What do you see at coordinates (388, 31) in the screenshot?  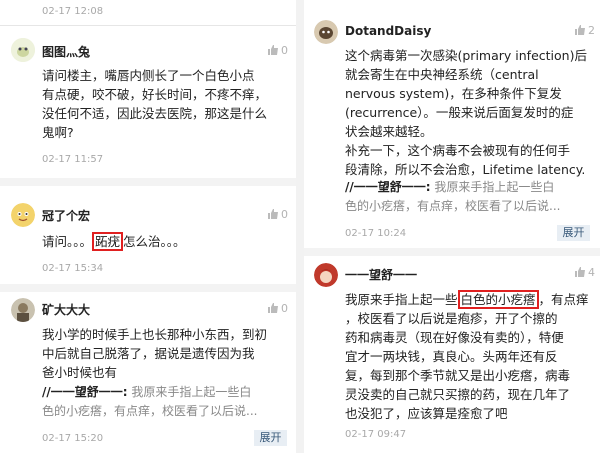 I see `username: DotandDaisy` at bounding box center [388, 31].